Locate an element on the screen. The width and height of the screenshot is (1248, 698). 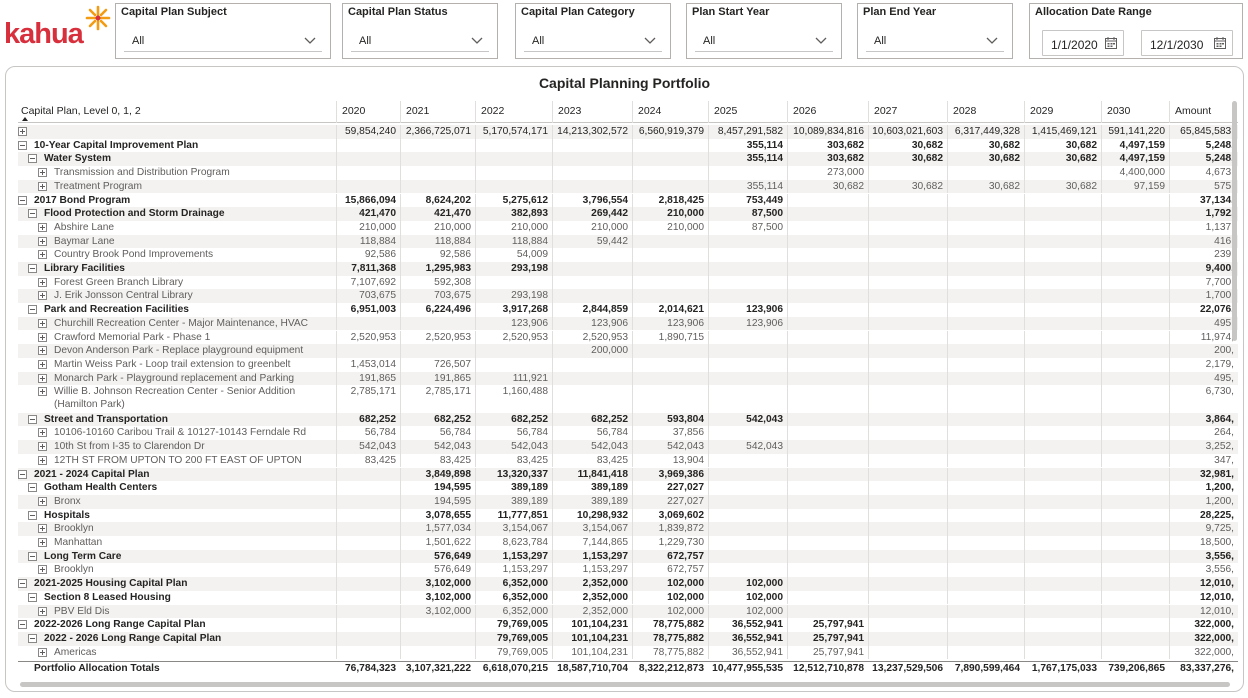
value-cell: 30,682 is located at coordinates (907, 145).